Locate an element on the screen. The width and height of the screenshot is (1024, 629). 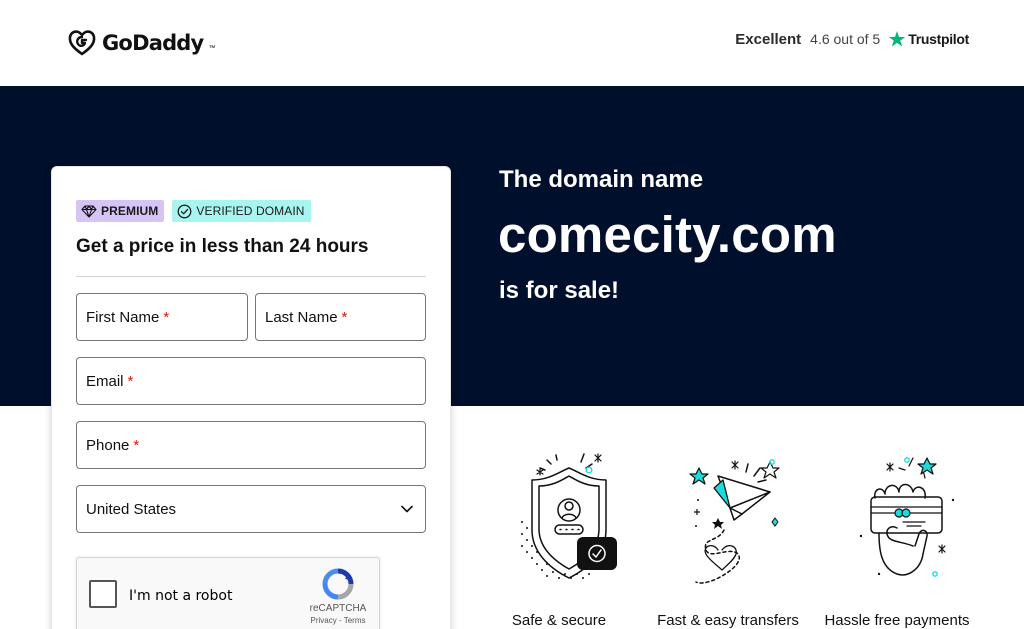
trustpilot-rating: Excellent 4.6 out of 5 Trustpilot is located at coordinates (852, 39).